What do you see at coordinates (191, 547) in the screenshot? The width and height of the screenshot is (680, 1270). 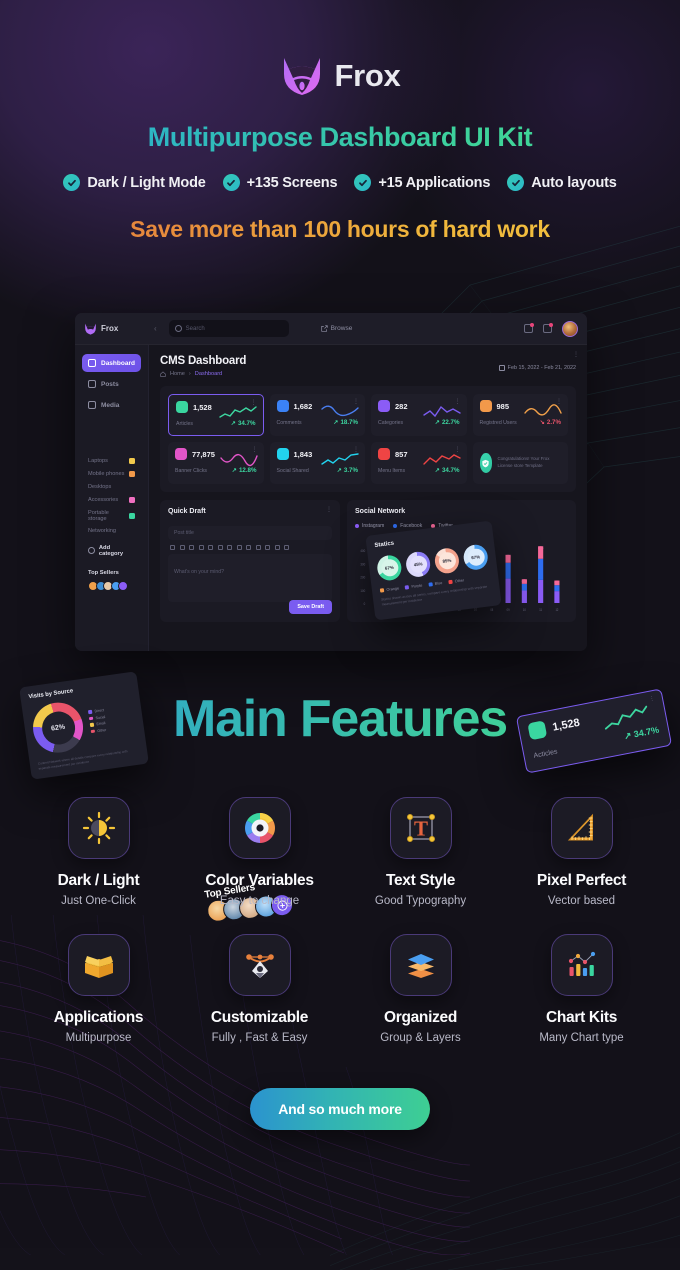 I see `underline-icon` at bounding box center [191, 547].